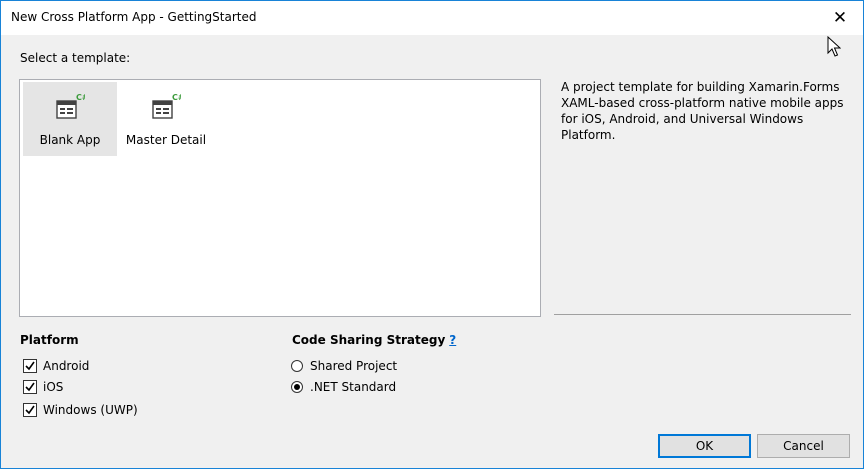  I want to click on checkbox-ios: iOS, so click(43, 387).